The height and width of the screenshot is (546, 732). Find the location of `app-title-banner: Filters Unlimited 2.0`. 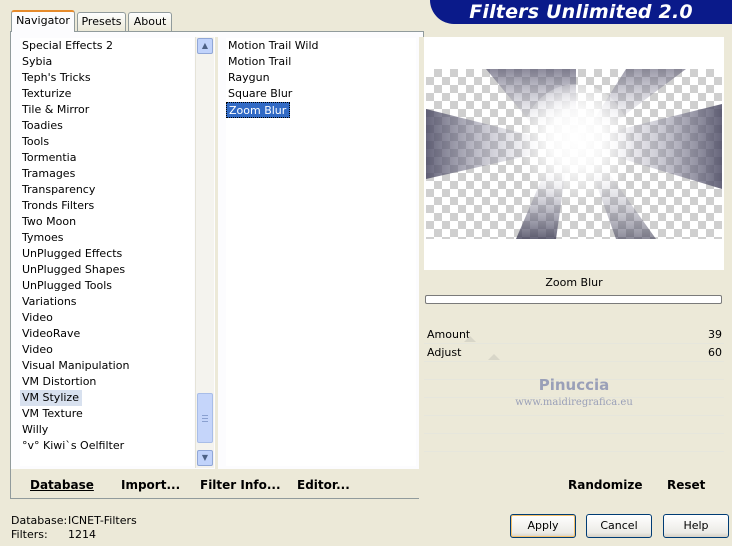

app-title-banner: Filters Unlimited 2.0 is located at coordinates (581, 12).